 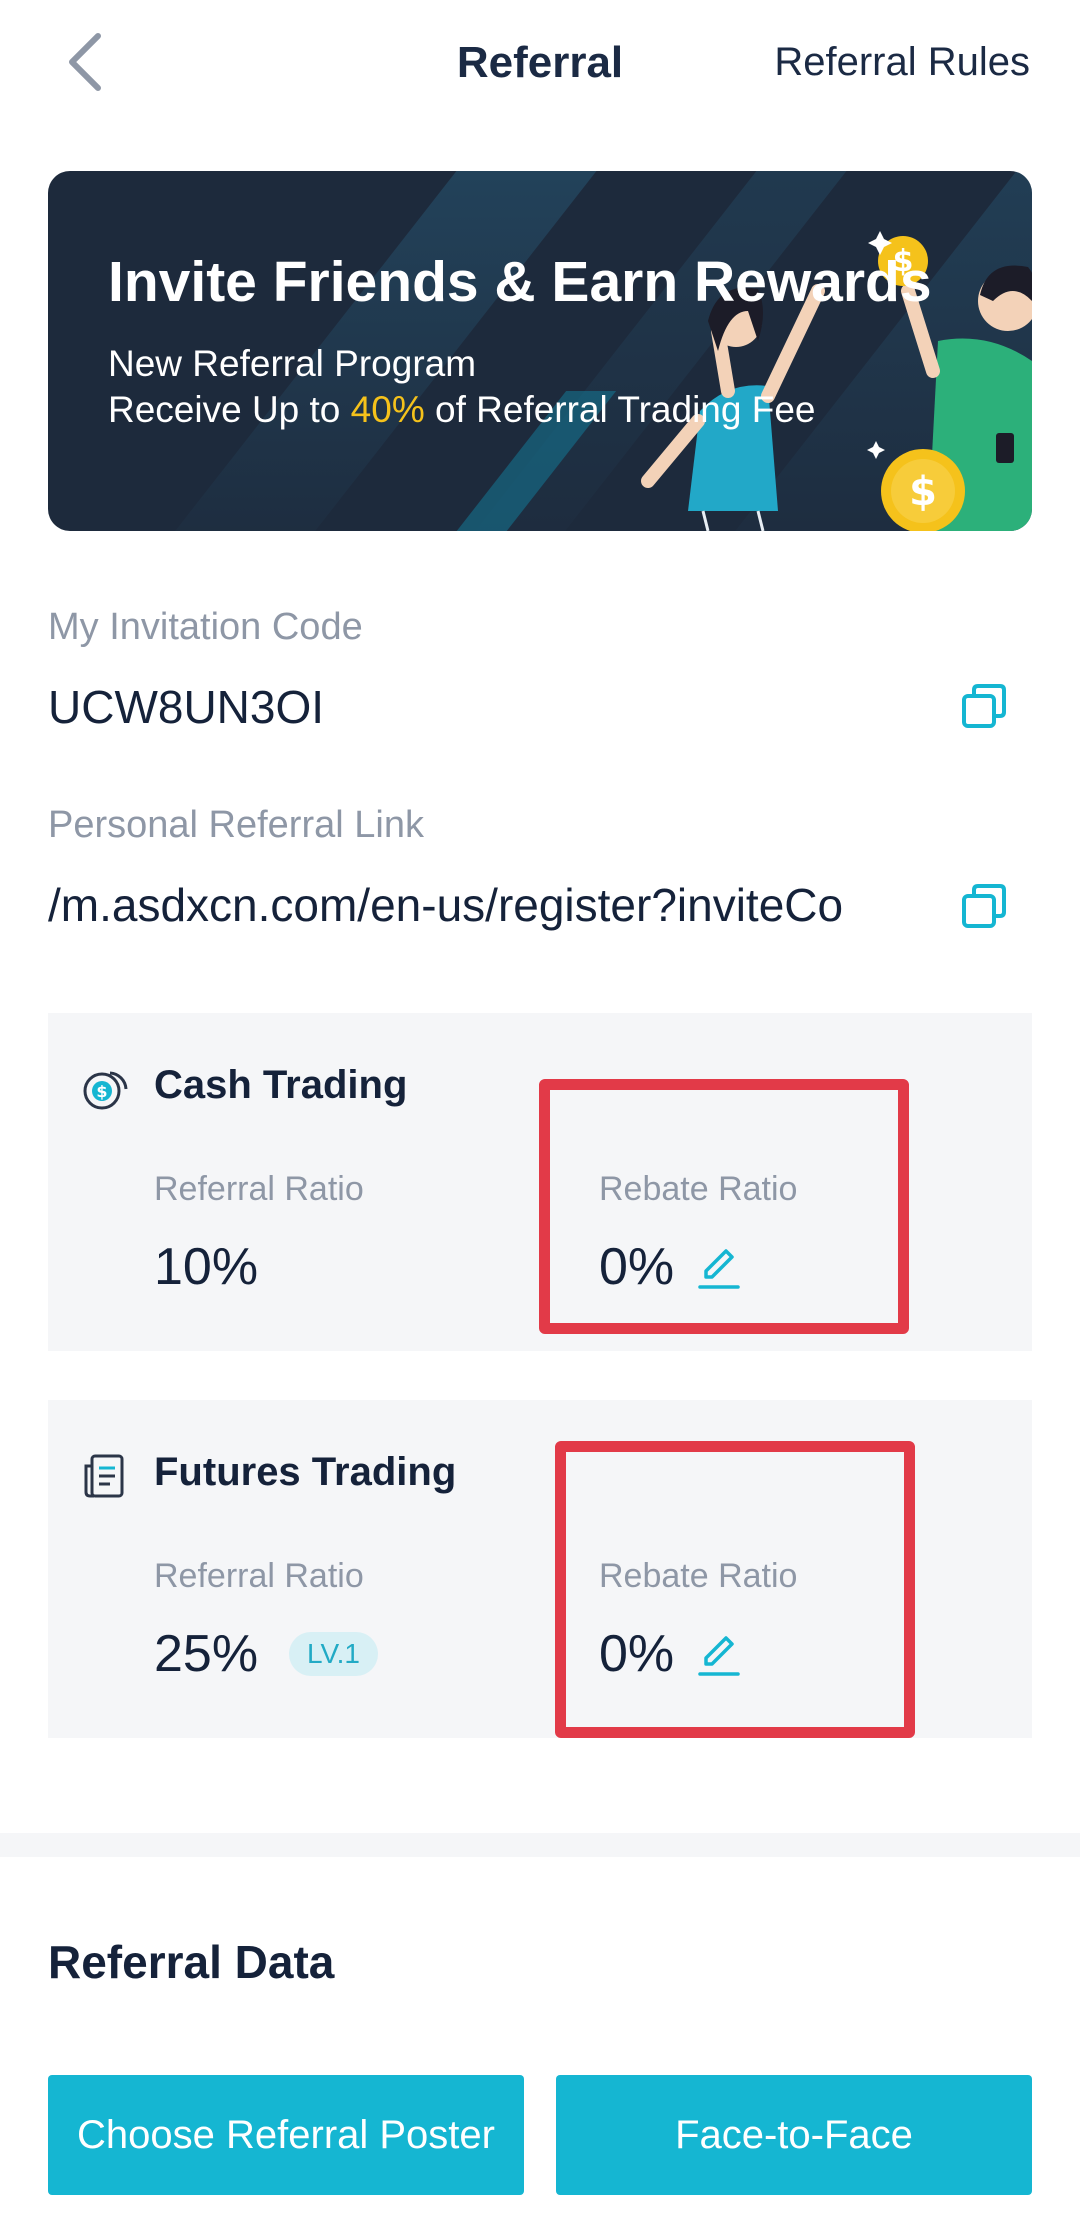 I want to click on fee-prefix: Receive Up to, so click(x=229, y=409).